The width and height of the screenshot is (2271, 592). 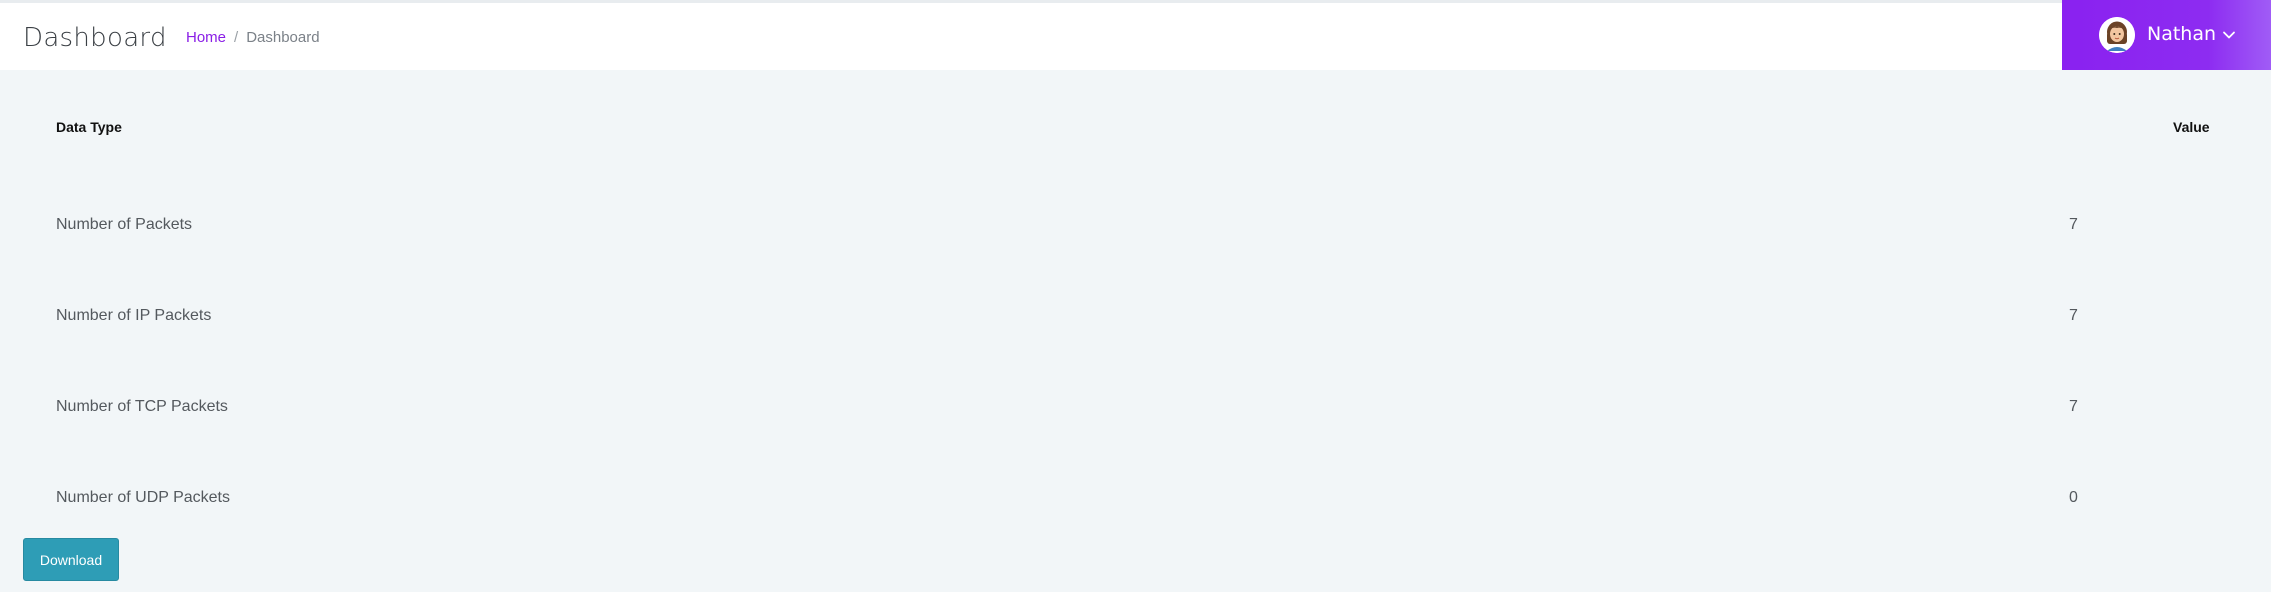 I want to click on user-avatar-icon, so click(x=2117, y=35).